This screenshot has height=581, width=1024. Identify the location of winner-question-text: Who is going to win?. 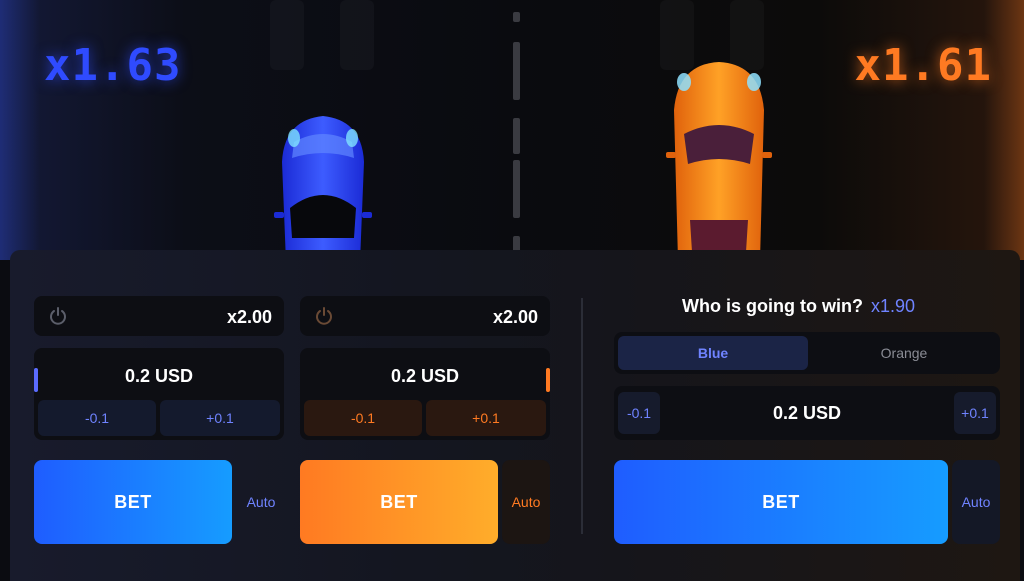
(772, 306).